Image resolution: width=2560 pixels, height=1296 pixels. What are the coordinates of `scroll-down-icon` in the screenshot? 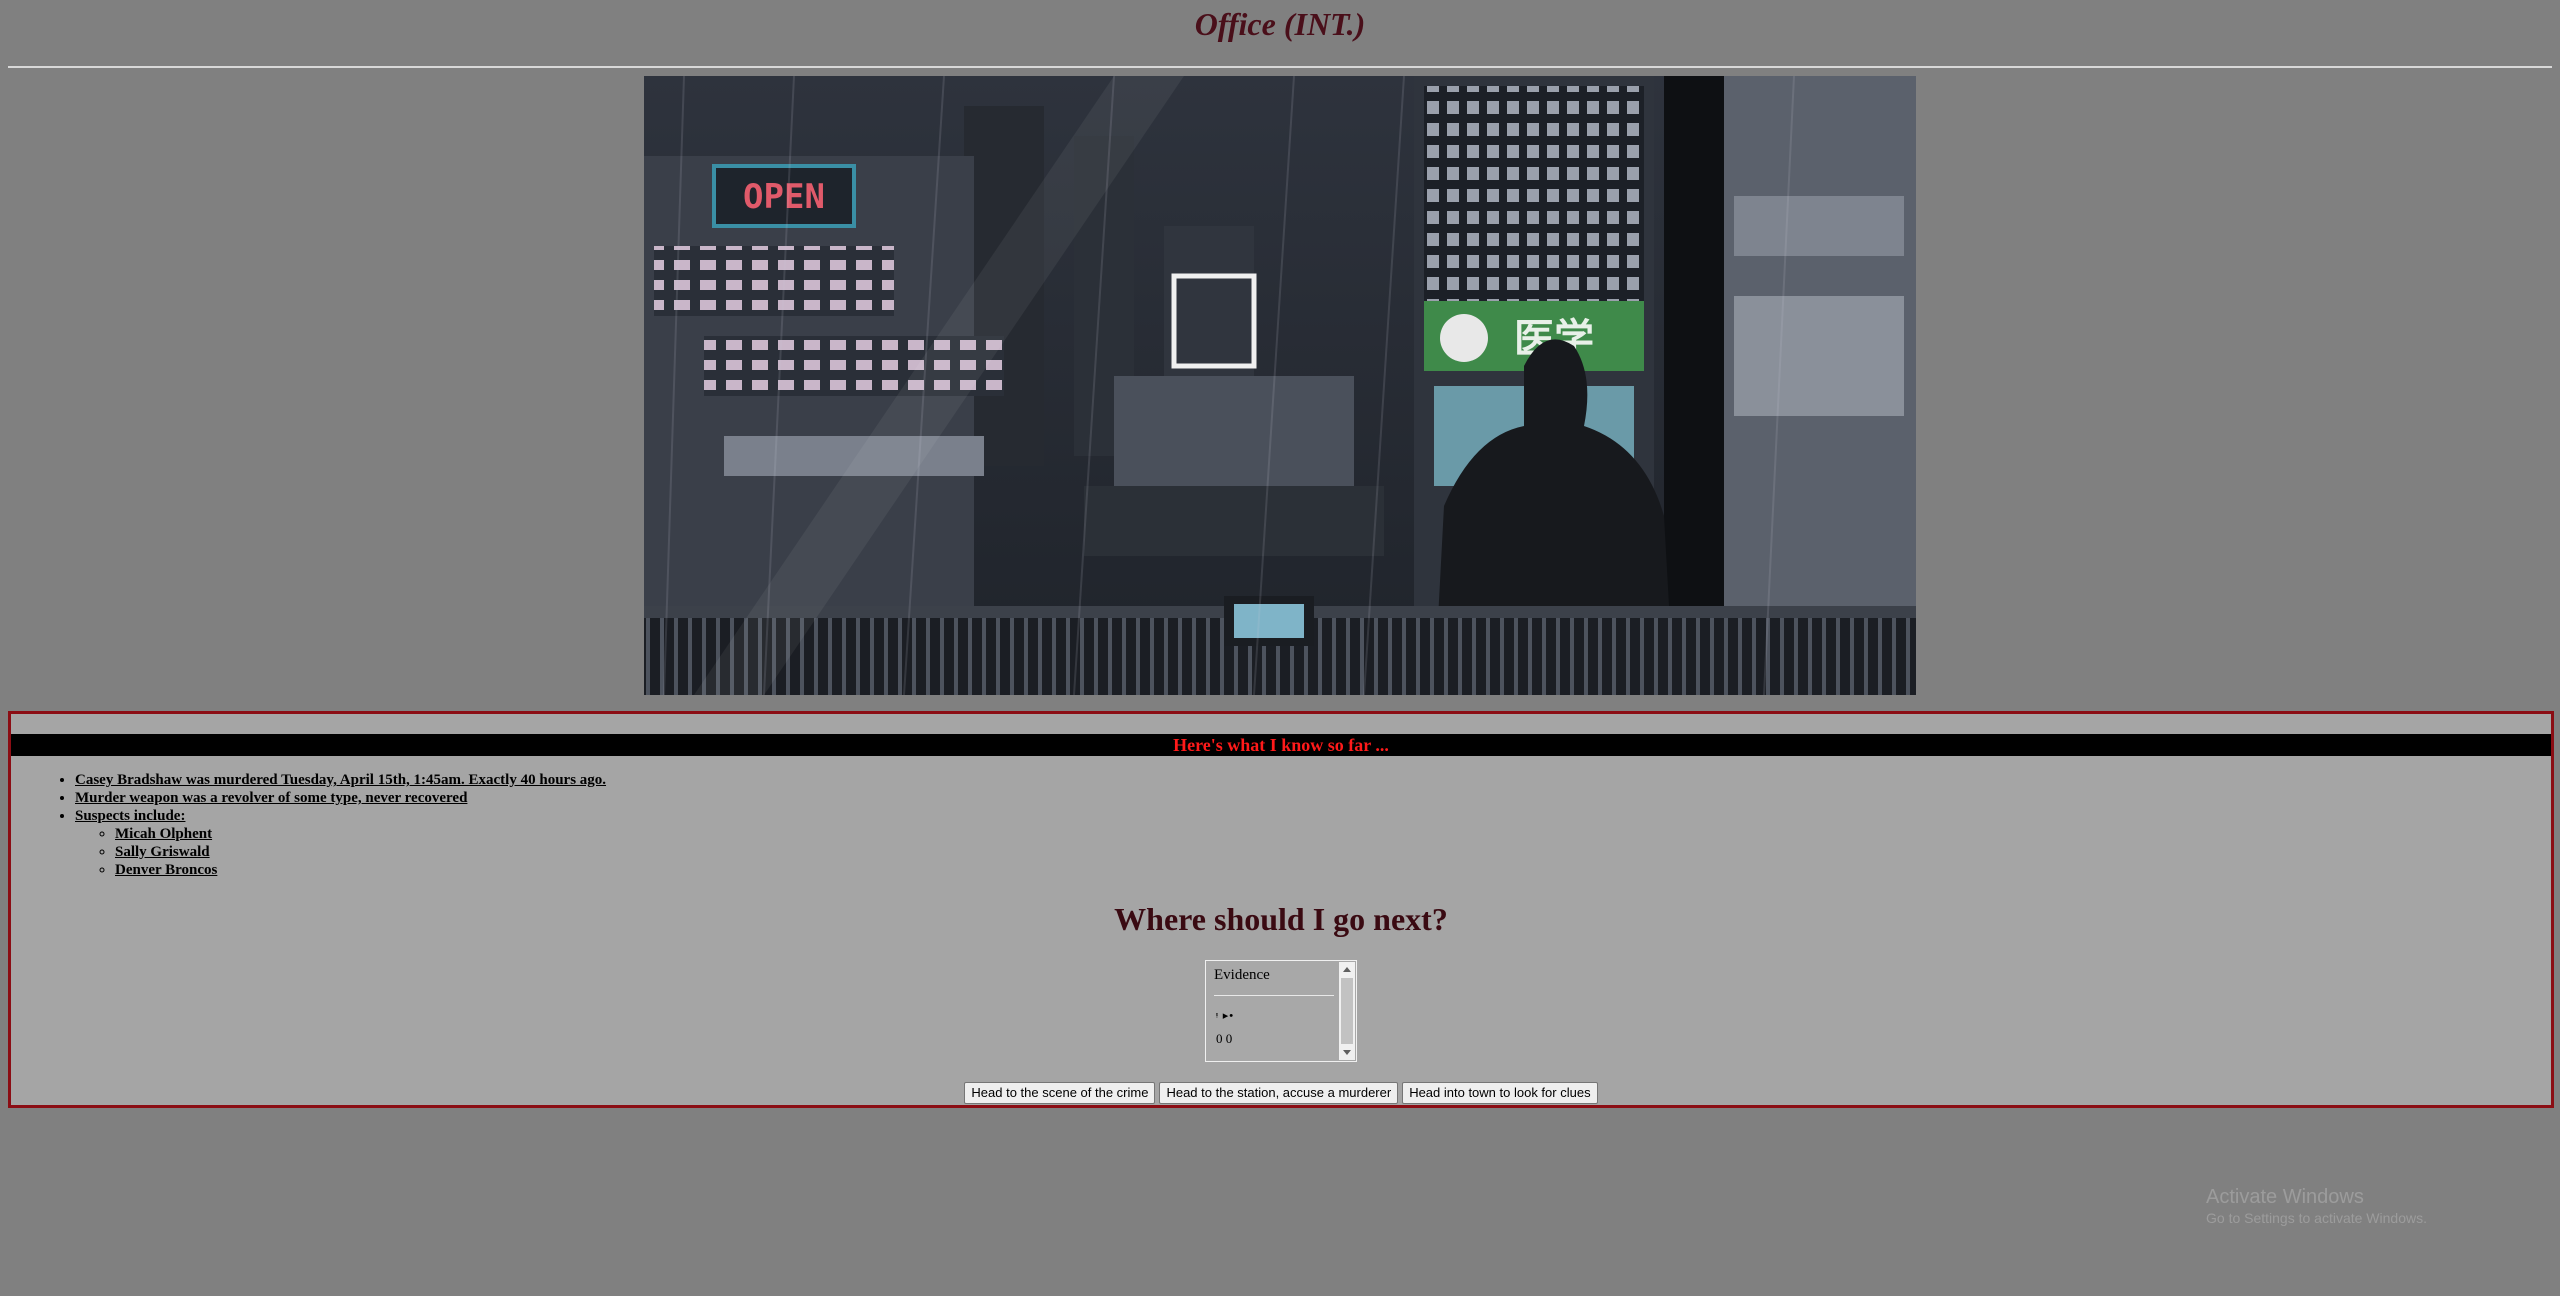 It's located at (1347, 1052).